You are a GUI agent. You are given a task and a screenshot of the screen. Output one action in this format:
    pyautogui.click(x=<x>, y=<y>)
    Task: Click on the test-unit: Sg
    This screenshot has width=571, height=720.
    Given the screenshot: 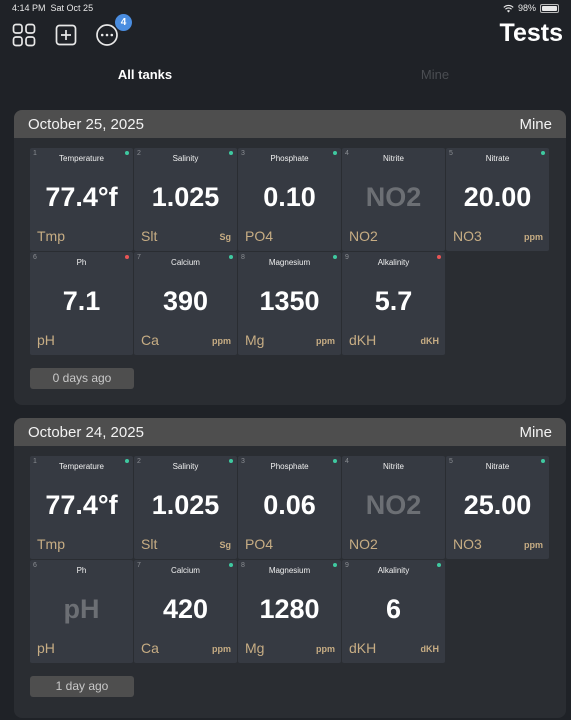 What is the action you would take?
    pyautogui.click(x=225, y=545)
    